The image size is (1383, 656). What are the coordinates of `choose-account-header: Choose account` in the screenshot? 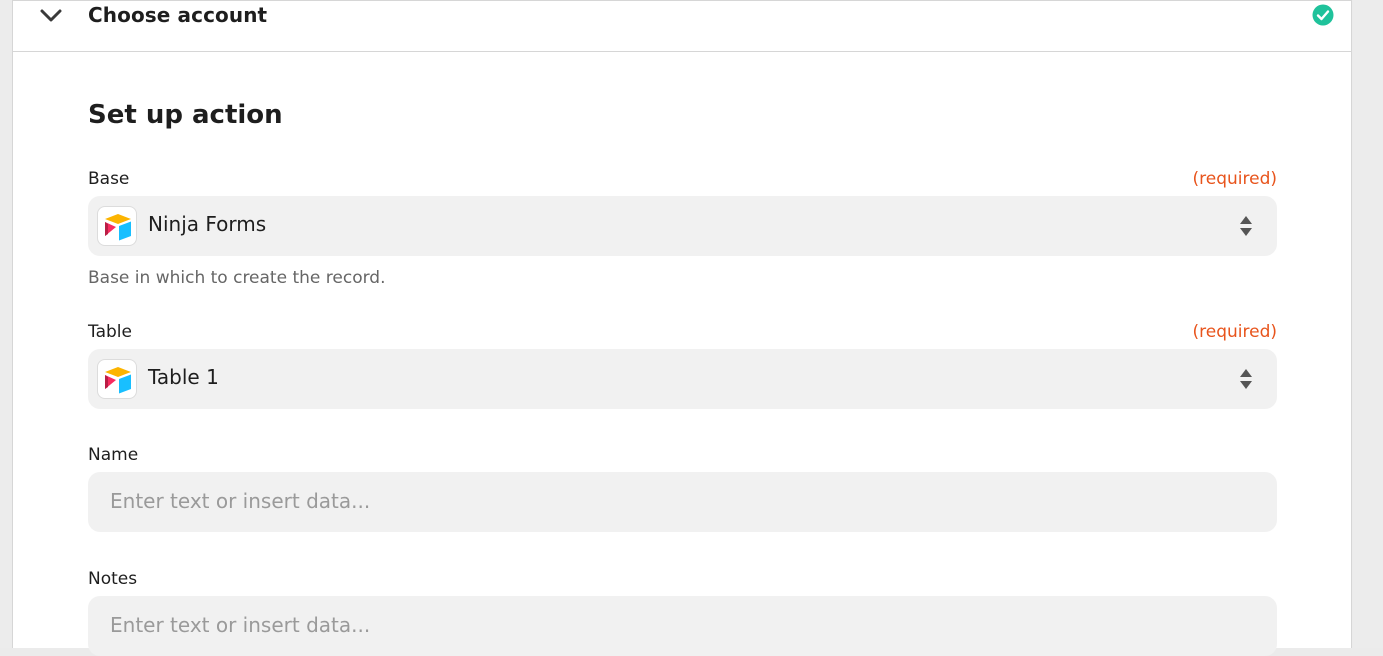 It's located at (682, 26).